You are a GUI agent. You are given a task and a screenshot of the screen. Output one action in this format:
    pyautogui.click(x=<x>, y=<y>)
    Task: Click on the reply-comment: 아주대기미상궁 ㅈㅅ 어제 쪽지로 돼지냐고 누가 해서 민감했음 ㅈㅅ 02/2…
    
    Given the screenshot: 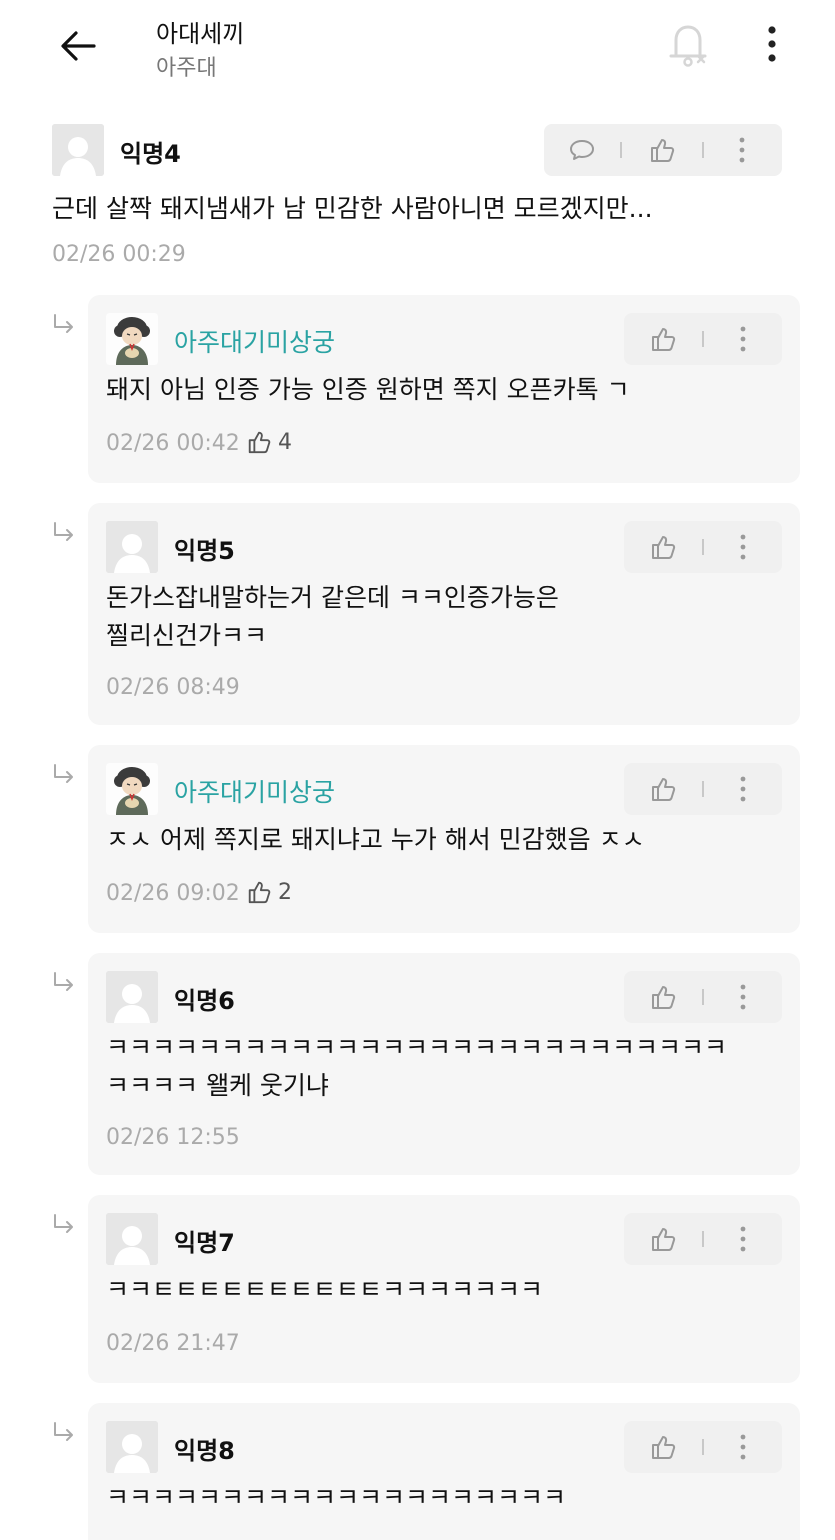 What is the action you would take?
    pyautogui.click(x=444, y=839)
    